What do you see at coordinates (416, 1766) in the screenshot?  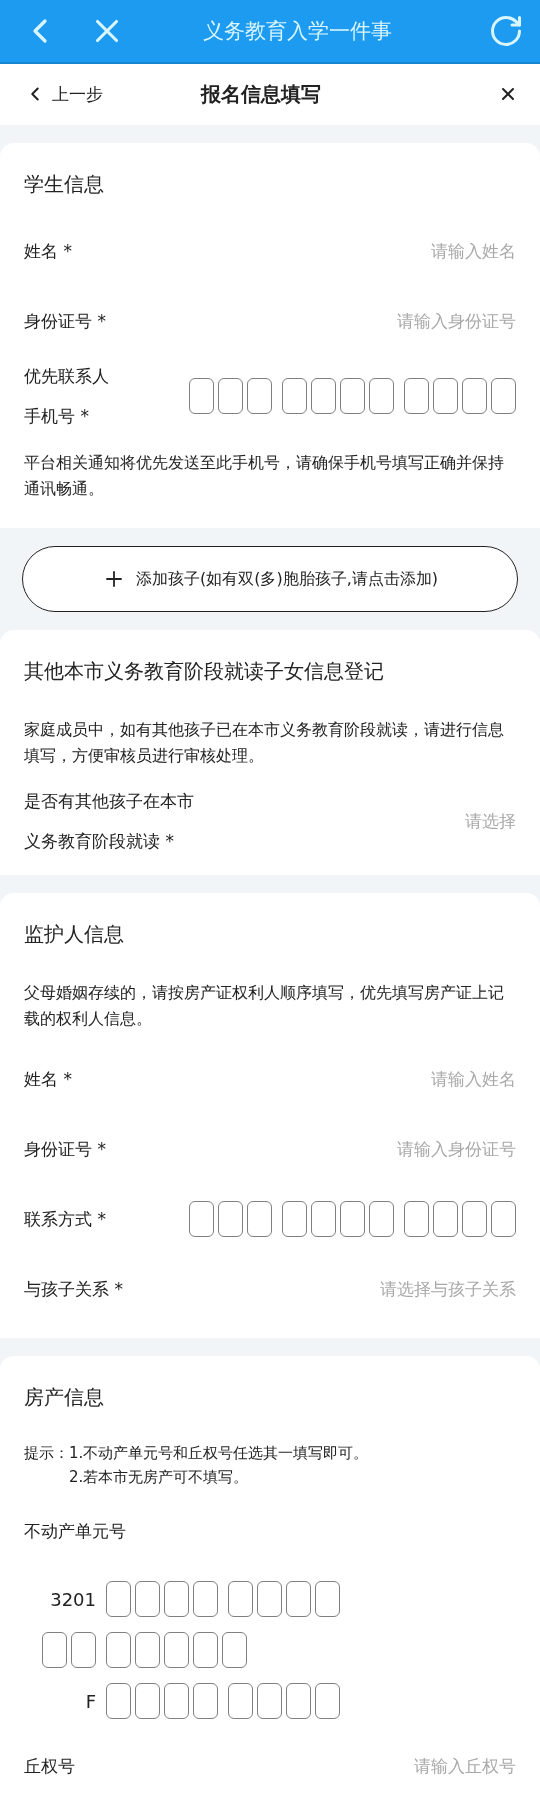 I see `input-field: 请输入丘权号` at bounding box center [416, 1766].